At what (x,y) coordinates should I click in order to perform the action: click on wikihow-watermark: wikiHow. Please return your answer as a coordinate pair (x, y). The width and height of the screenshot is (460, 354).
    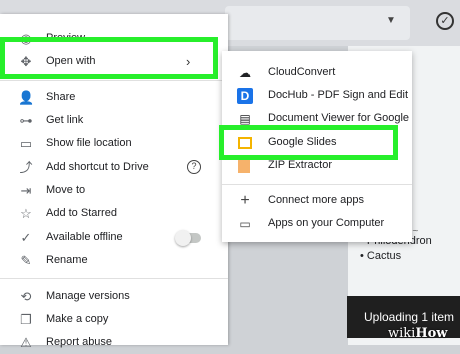
    Looking at the image, I should click on (418, 333).